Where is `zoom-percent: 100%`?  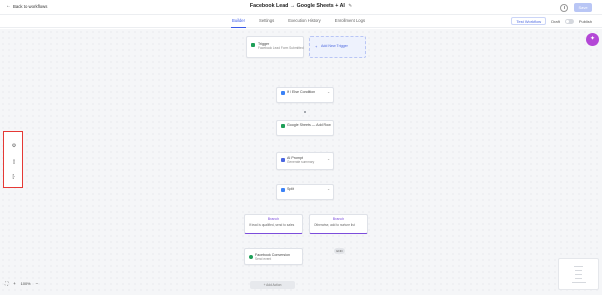
zoom-percent: 100% is located at coordinates (25, 283).